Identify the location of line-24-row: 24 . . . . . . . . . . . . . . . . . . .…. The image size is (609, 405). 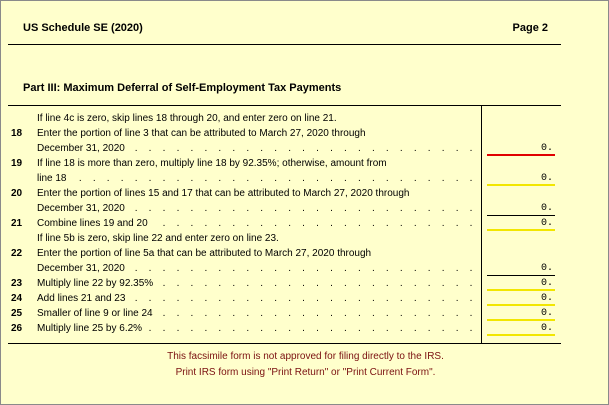
(283, 298).